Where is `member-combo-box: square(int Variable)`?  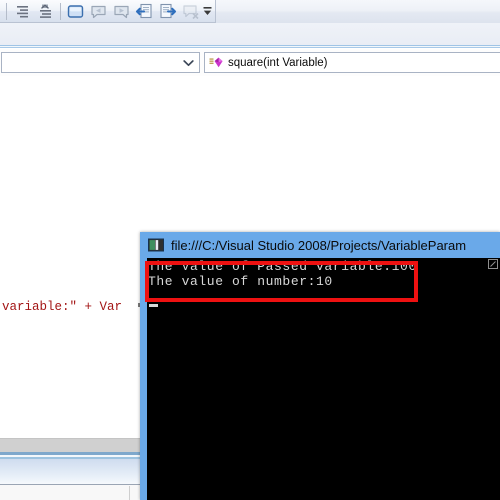 member-combo-box: square(int Variable) is located at coordinates (352, 62).